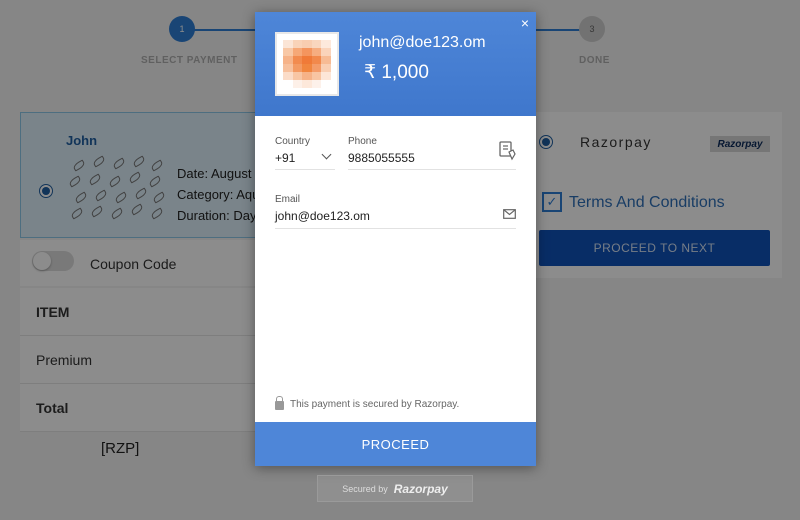  What do you see at coordinates (322, 216) in the screenshot?
I see `email-input: john@doe123.om` at bounding box center [322, 216].